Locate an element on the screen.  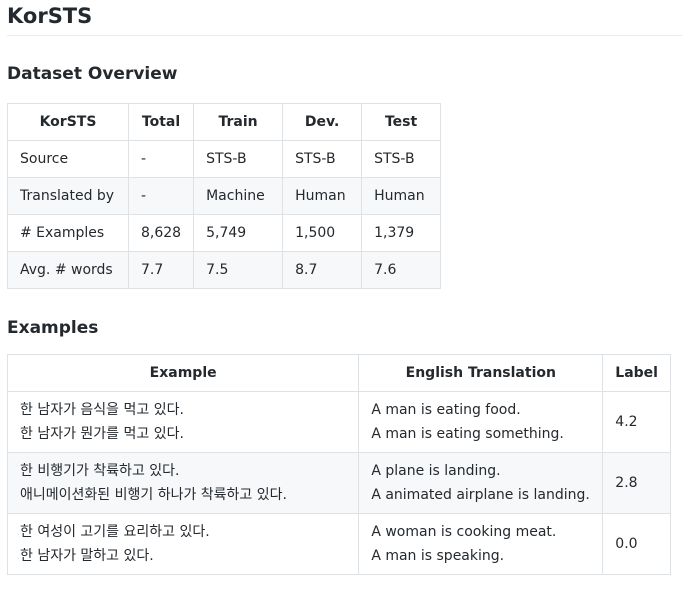
table-row-avg-words: Avg. # words 7.7 7.5 8.7 7.6 is located at coordinates (224, 270).